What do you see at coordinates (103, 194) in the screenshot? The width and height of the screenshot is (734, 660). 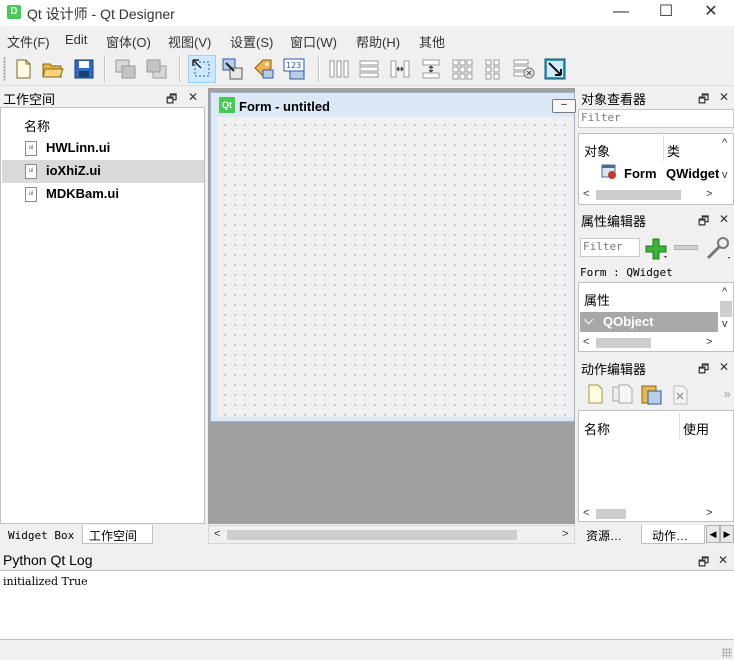 I see `file-item: ui MDKBam.ui` at bounding box center [103, 194].